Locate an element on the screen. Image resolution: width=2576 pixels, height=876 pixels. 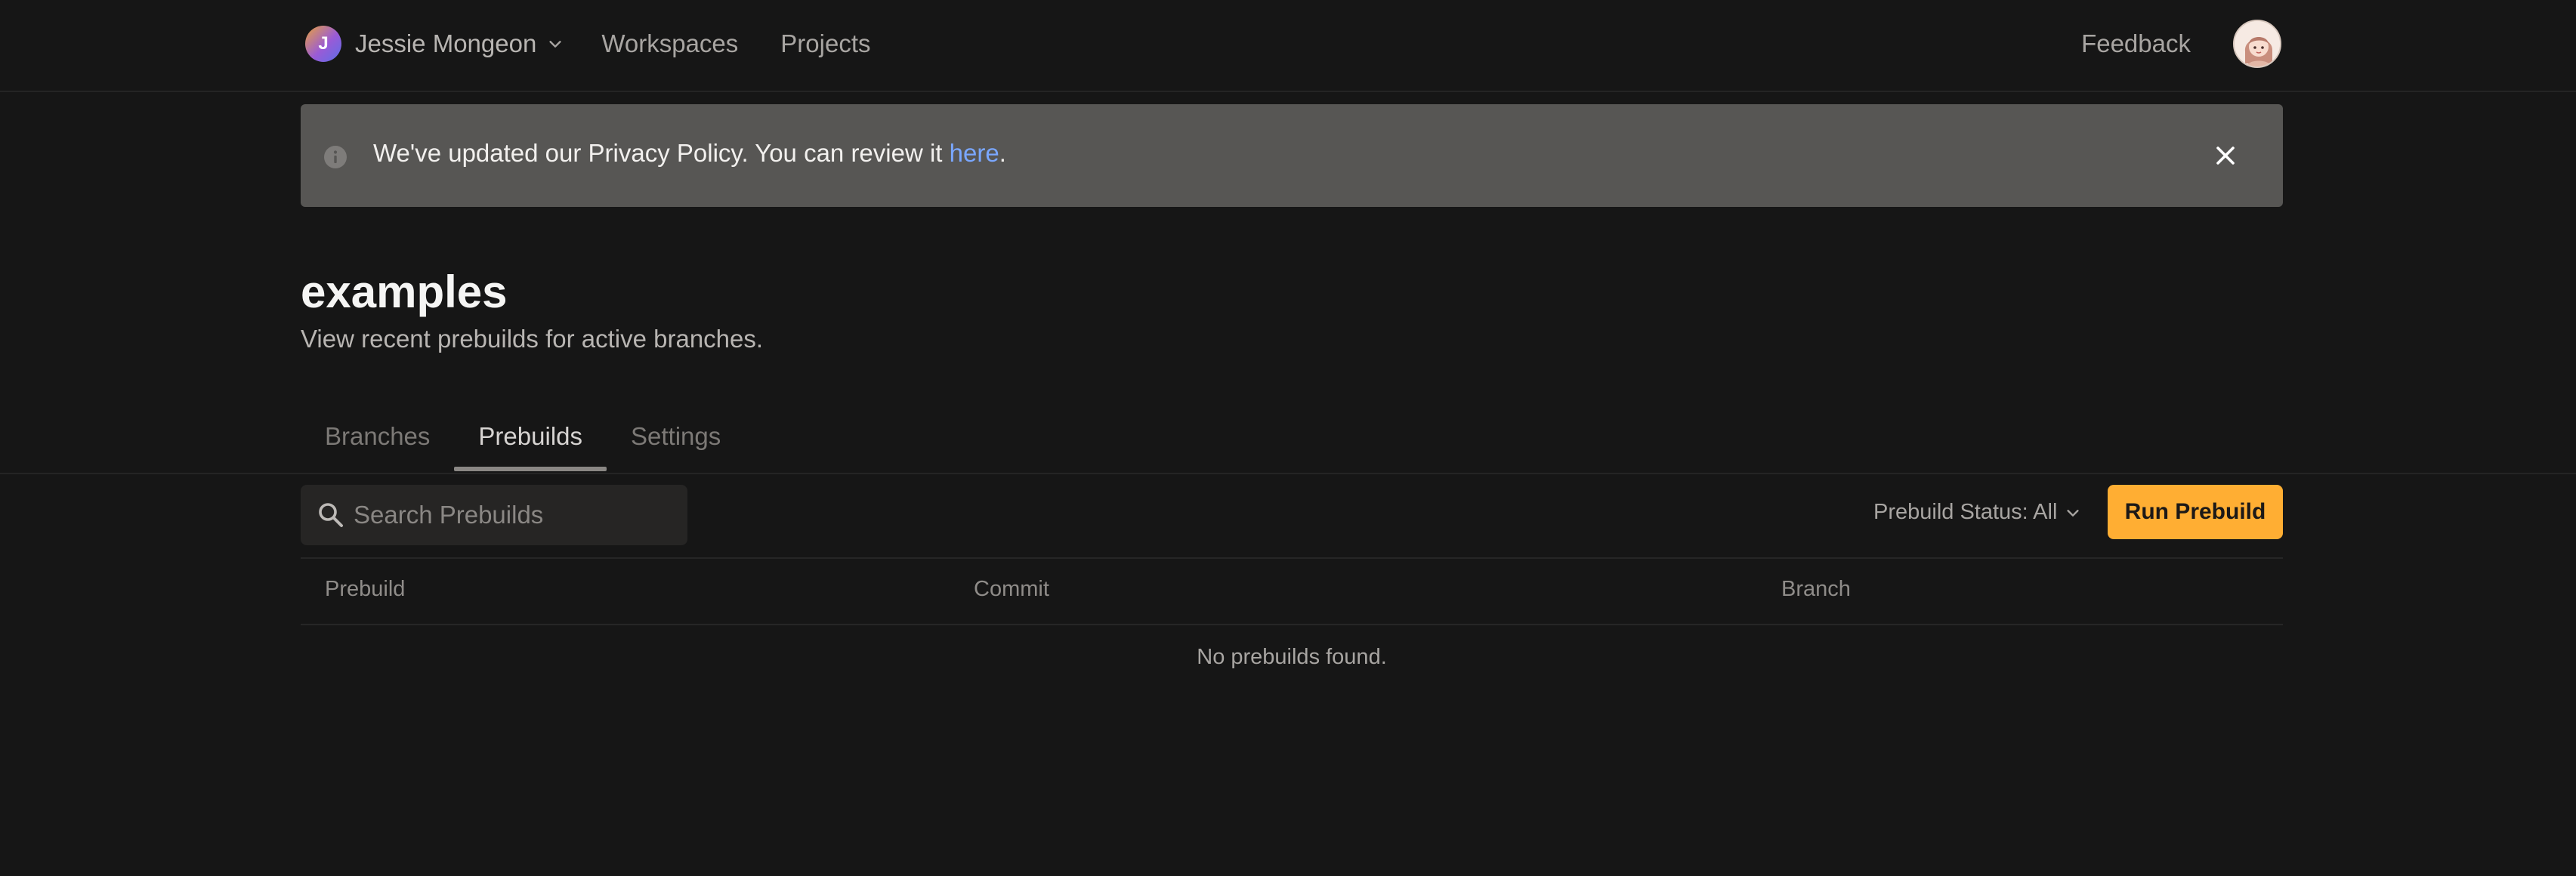
page-title: examples is located at coordinates (404, 292).